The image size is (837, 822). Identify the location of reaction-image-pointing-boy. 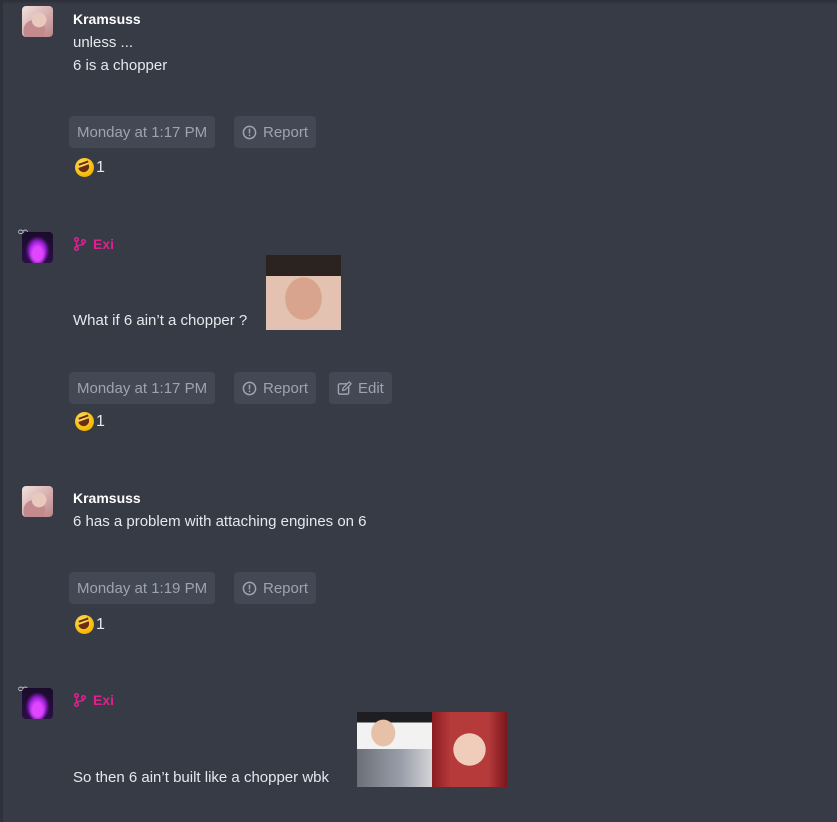
(394, 749).